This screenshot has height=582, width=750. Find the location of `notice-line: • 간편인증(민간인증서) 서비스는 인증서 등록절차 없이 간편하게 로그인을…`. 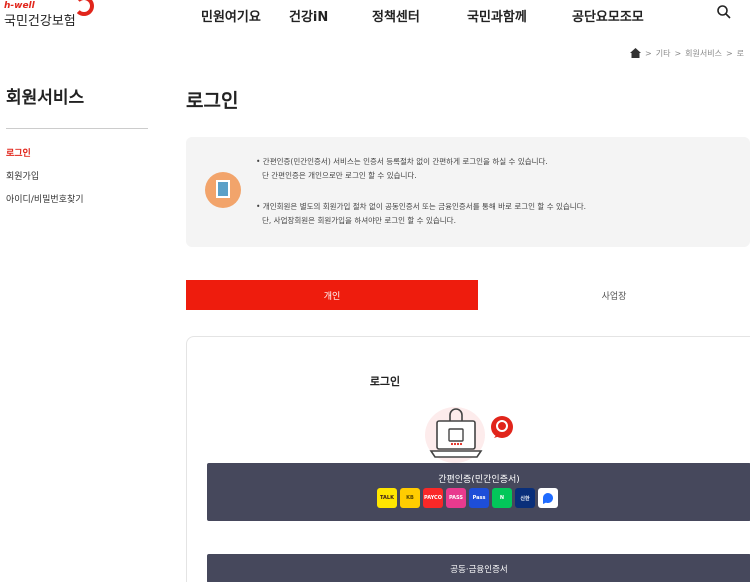

notice-line: • 간편인증(민간인증서) 서비스는 인증서 등록절차 없이 간편하게 로그인을… is located at coordinates (402, 161).